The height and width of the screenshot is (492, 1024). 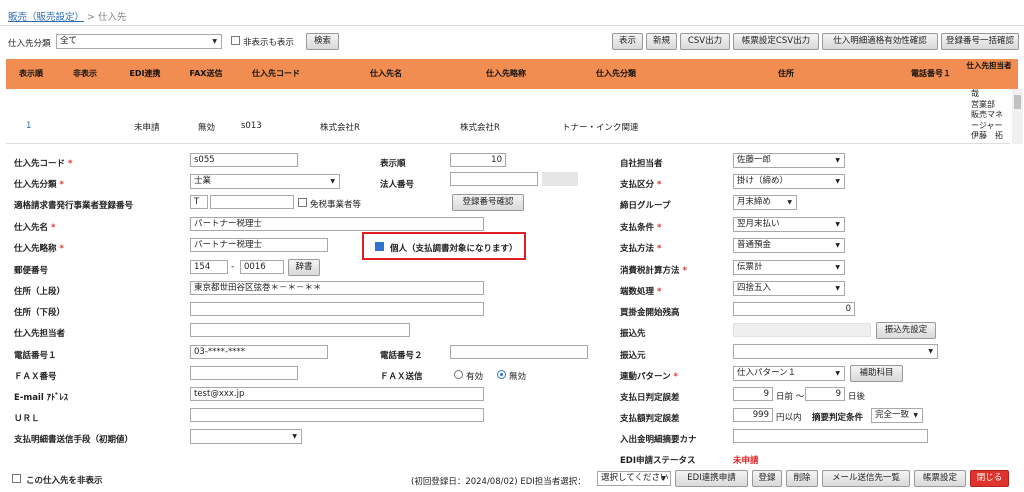 What do you see at coordinates (838, 418) in the screenshot?
I see `summary-cond-label: 摘要判定条件` at bounding box center [838, 418].